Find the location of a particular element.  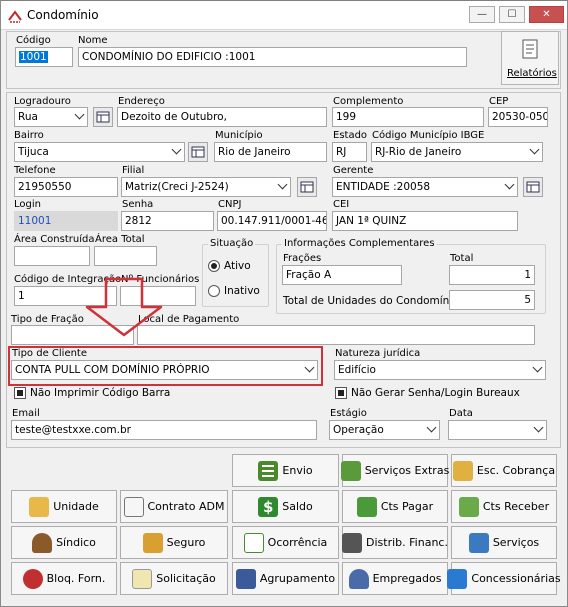

esc-cobranca-label: Esc. Cobrança is located at coordinates (516, 470).